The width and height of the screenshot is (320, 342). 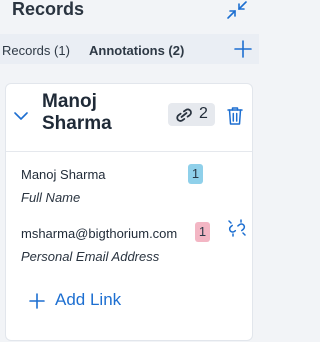 What do you see at coordinates (184, 115) in the screenshot?
I see `link-icon` at bounding box center [184, 115].